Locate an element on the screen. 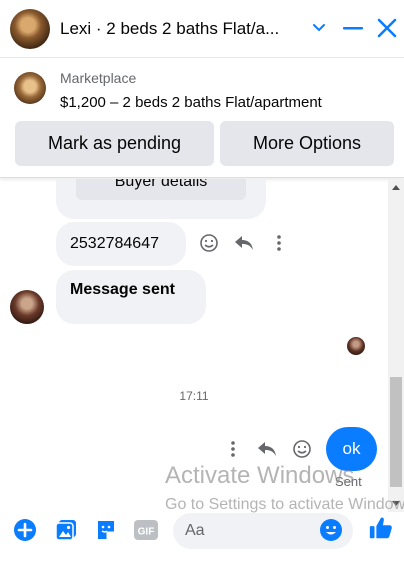 The height and width of the screenshot is (564, 404). more-options-button: More Options is located at coordinates (307, 143).